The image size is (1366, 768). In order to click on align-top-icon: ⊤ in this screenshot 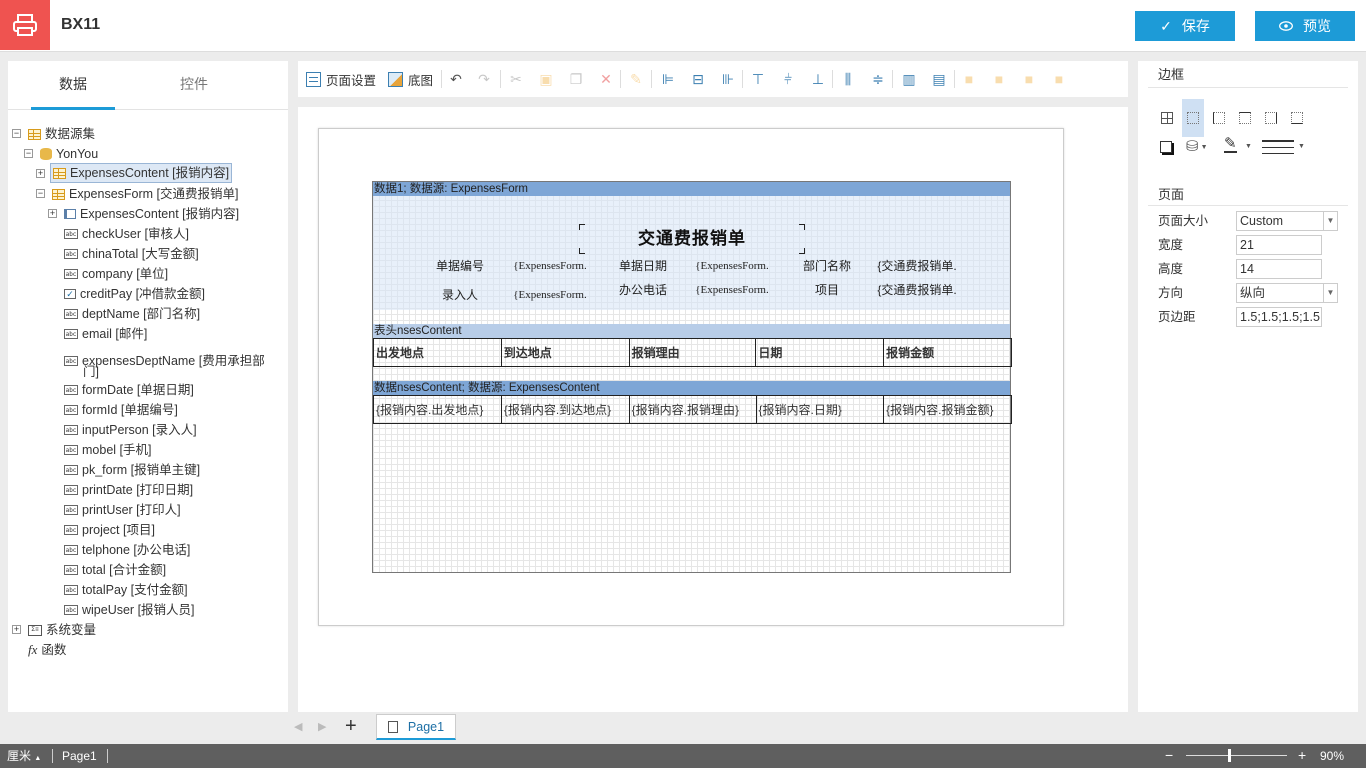, I will do `click(758, 79)`.